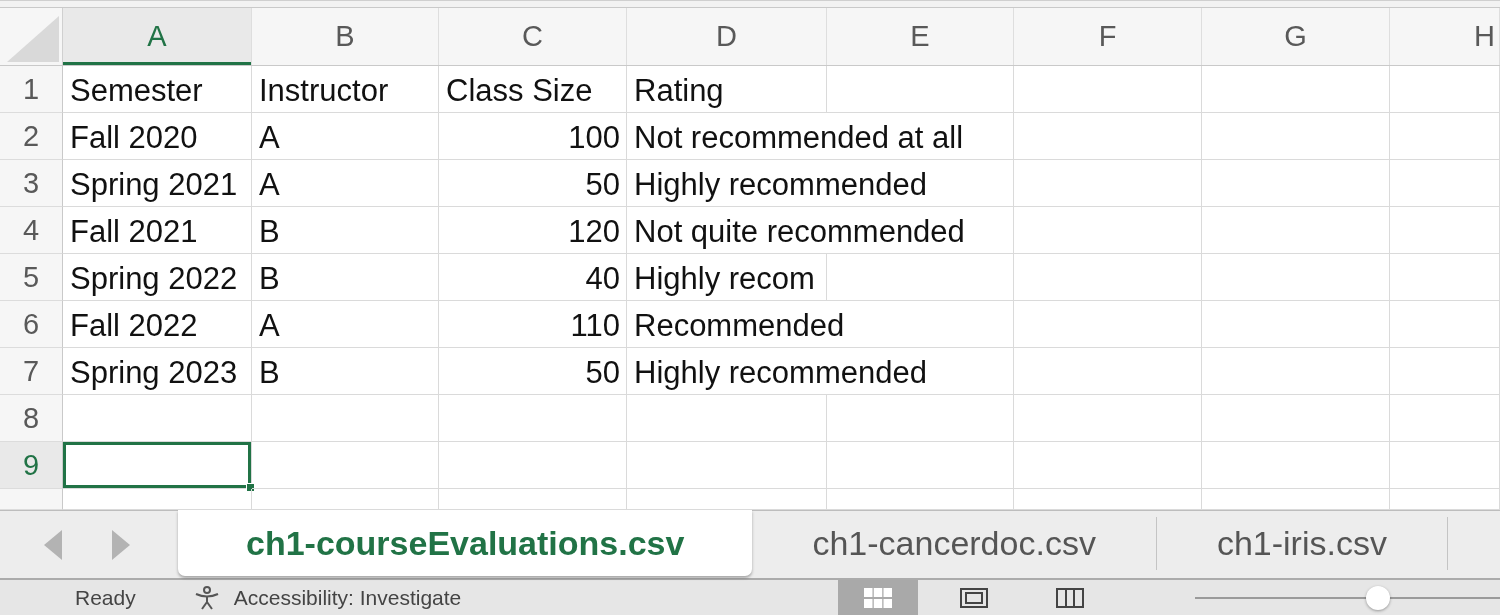  Describe the element at coordinates (533, 277) in the screenshot. I see `table-cell: 40` at that location.